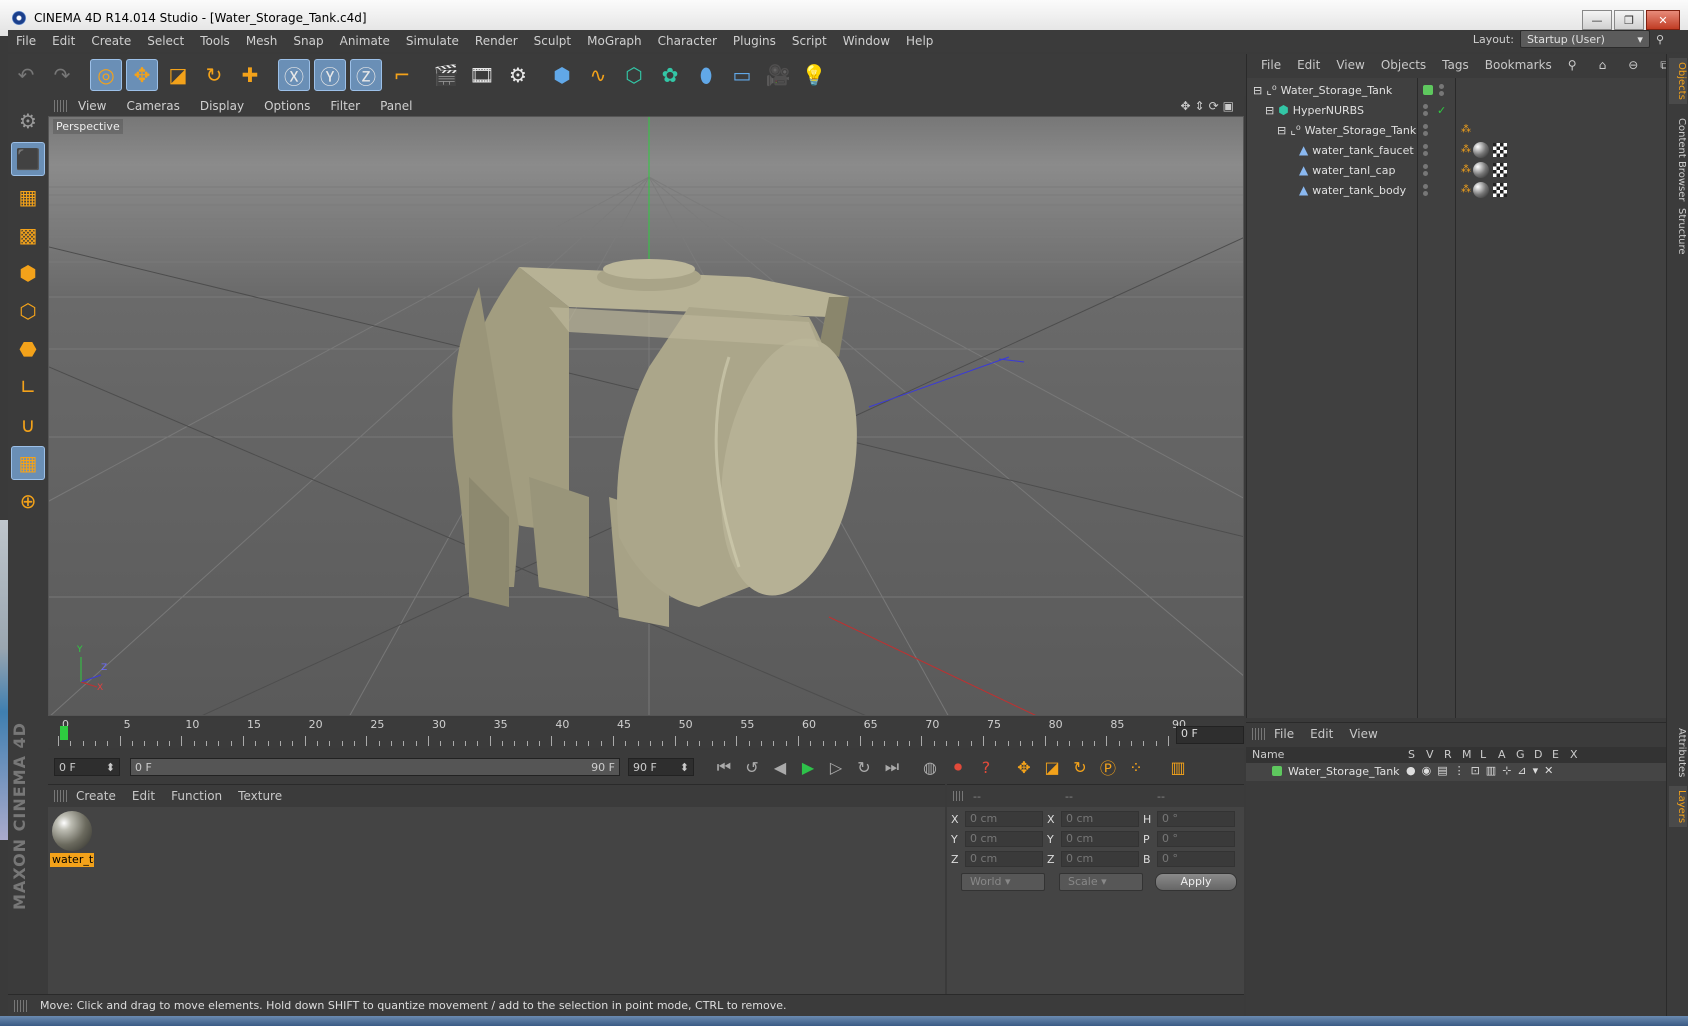 The height and width of the screenshot is (1026, 1688). I want to click on coordinate-system-icon: ⌐, so click(402, 75).